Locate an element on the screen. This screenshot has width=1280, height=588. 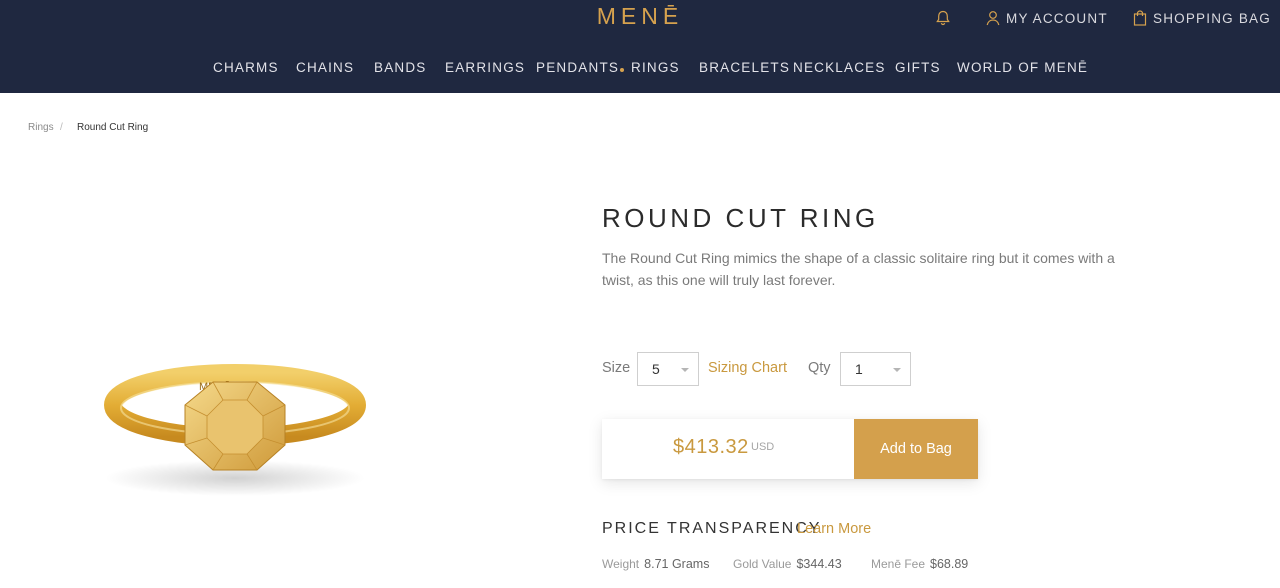
price-transparency-title: PRICE TRANSPARENCY is located at coordinates (712, 528).